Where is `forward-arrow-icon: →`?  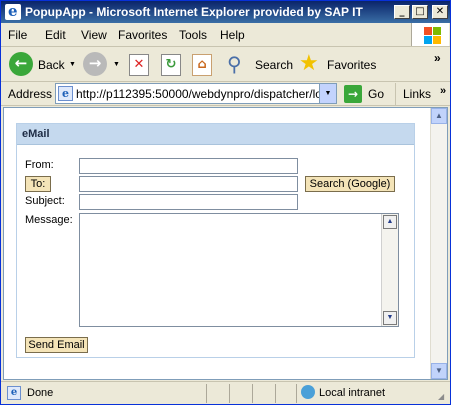 forward-arrow-icon: → is located at coordinates (95, 64).